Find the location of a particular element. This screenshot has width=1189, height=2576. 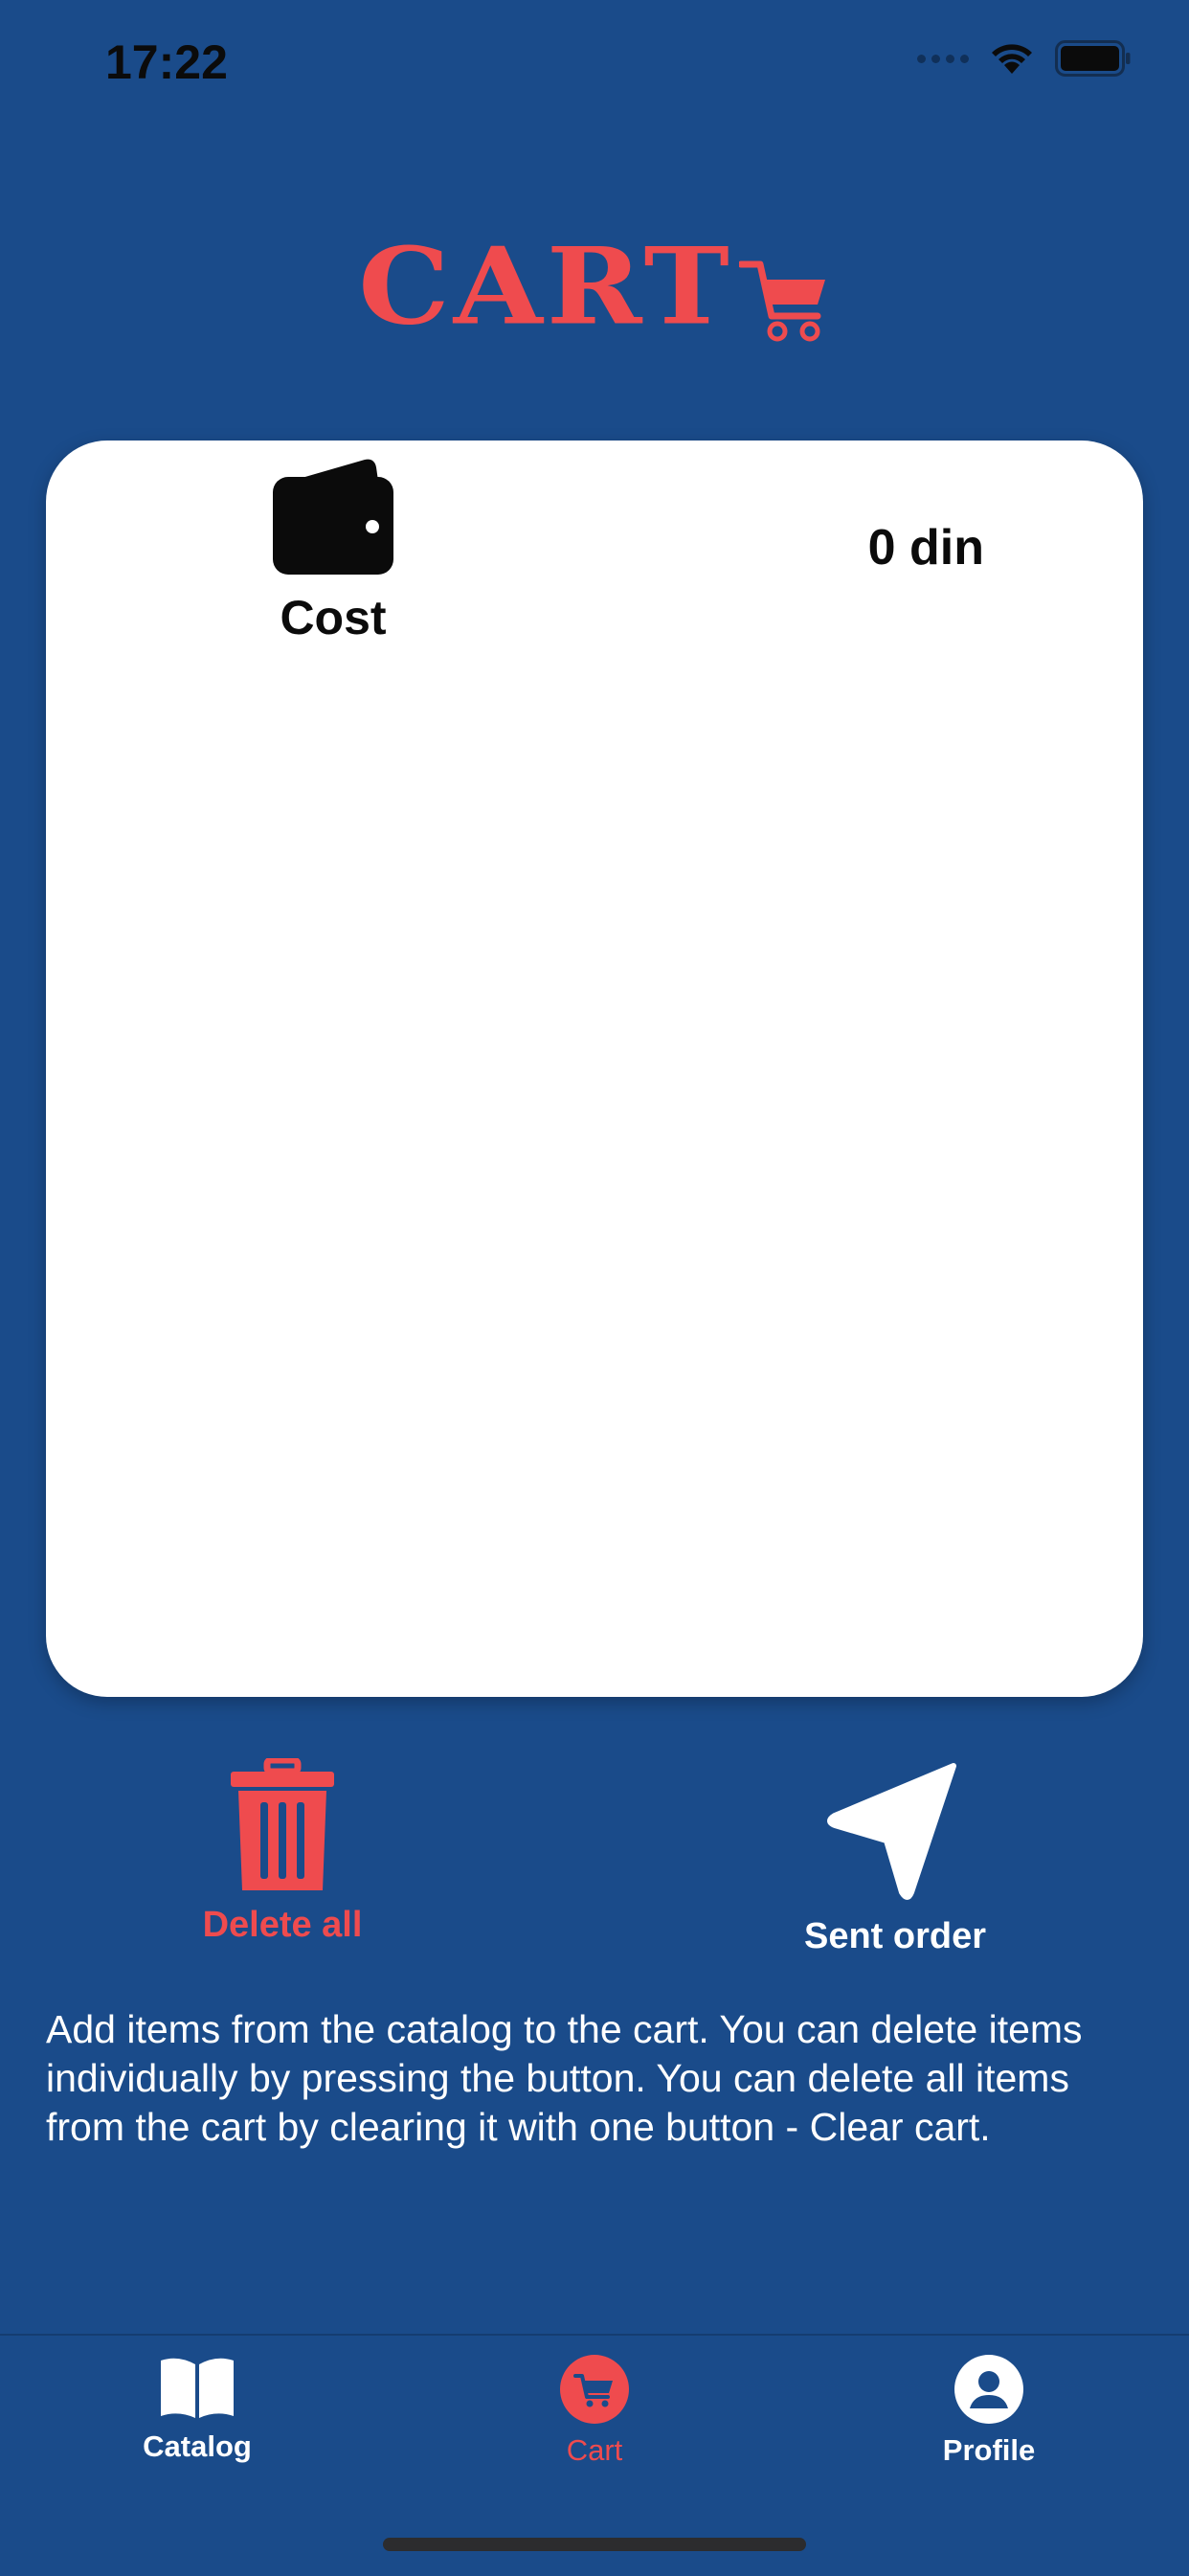

cost-block: Cost is located at coordinates (333, 548).